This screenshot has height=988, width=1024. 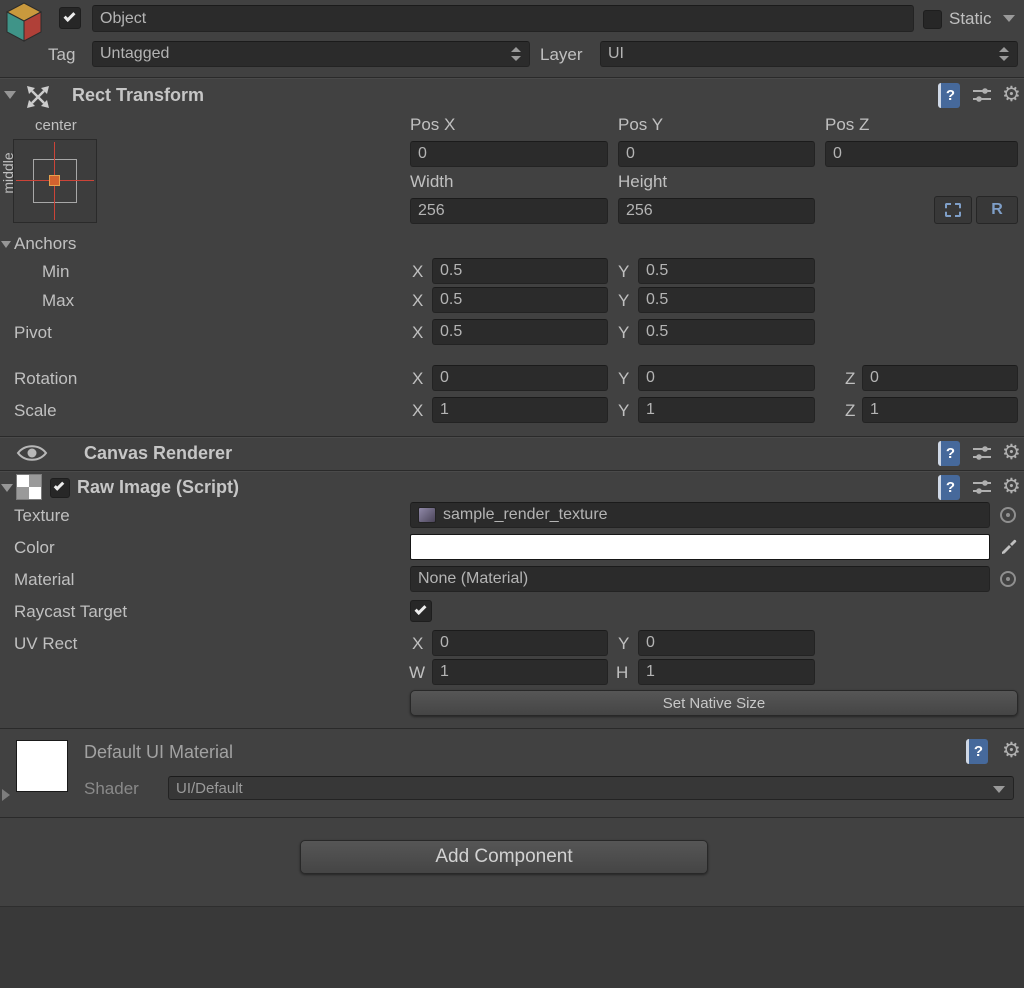 What do you see at coordinates (726, 300) in the screenshot?
I see `max-y-input: 0.5` at bounding box center [726, 300].